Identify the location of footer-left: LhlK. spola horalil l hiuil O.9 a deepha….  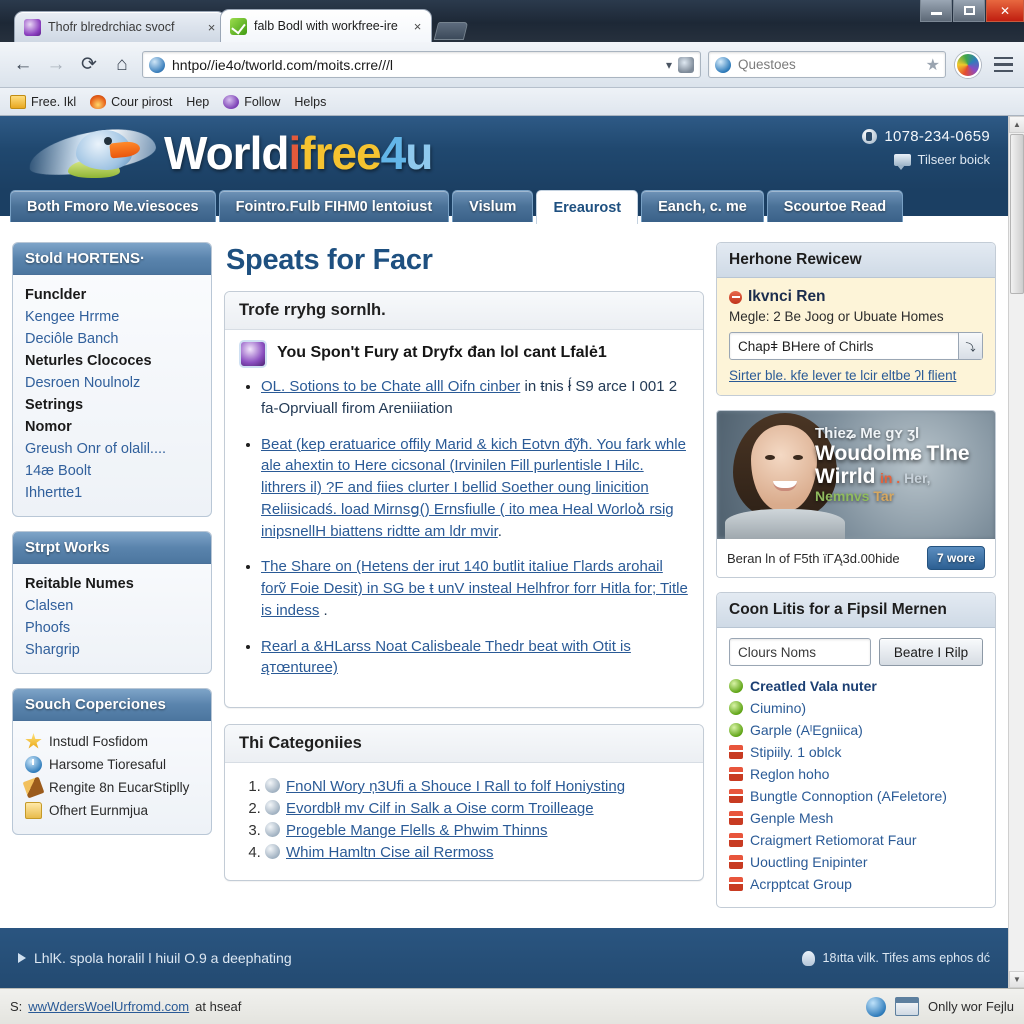
(155, 958).